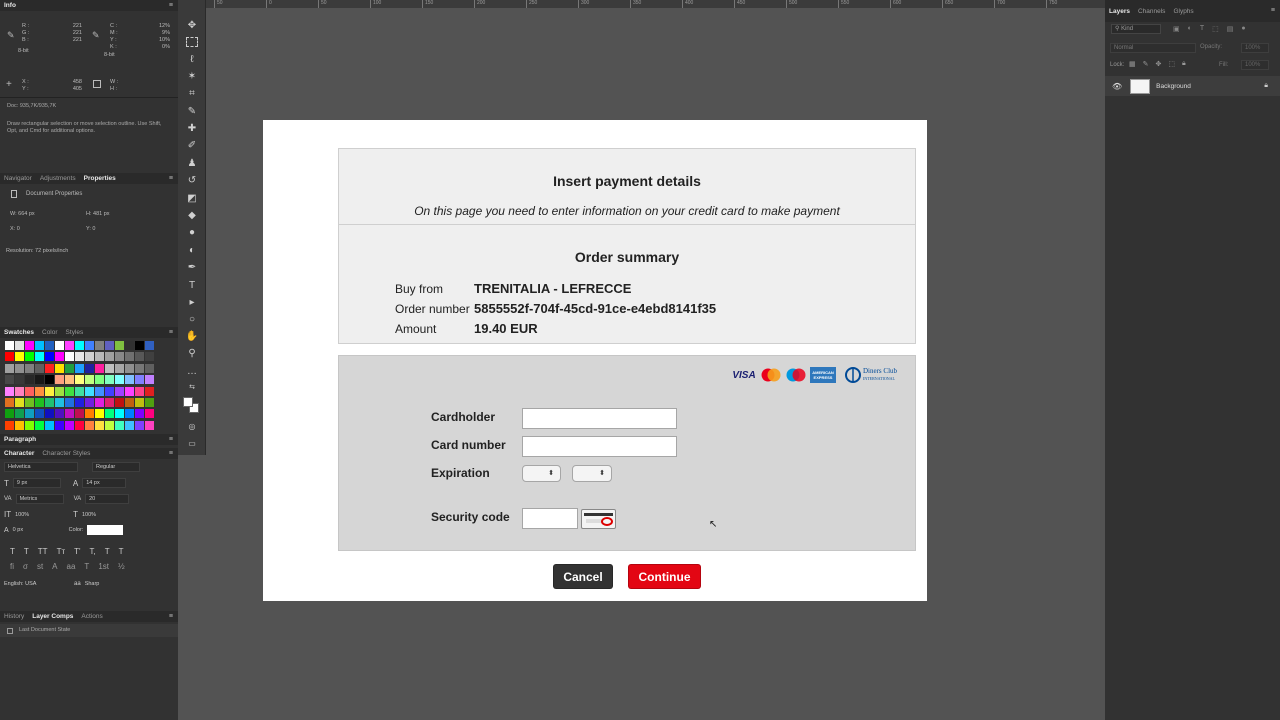 This screenshot has width=1280, height=720. I want to click on expiration-year-select: ⬍, so click(592, 473).